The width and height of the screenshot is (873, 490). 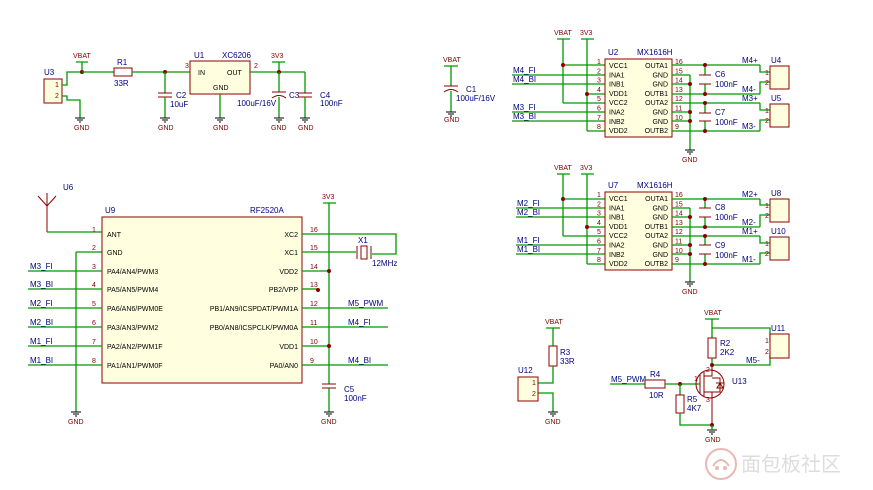 What do you see at coordinates (750, 194) in the screenshot?
I see `u7-out-1: M2+` at bounding box center [750, 194].